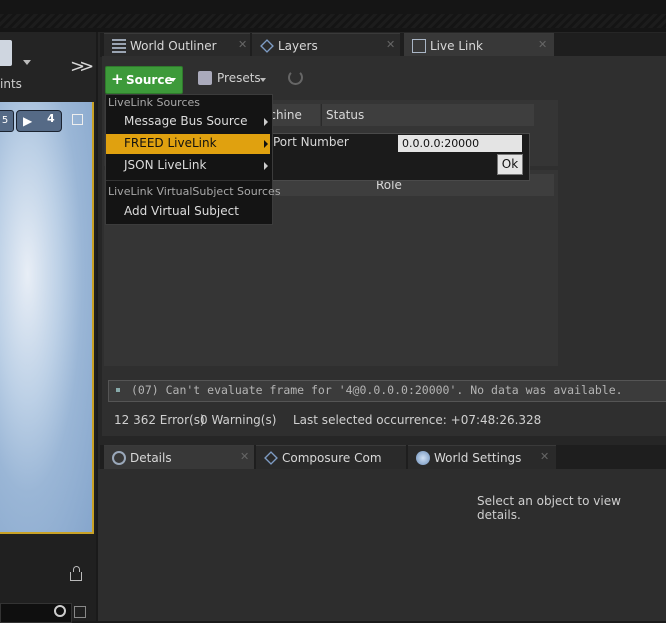  What do you see at coordinates (179, 457) in the screenshot?
I see `tab-details: Details ✕` at bounding box center [179, 457].